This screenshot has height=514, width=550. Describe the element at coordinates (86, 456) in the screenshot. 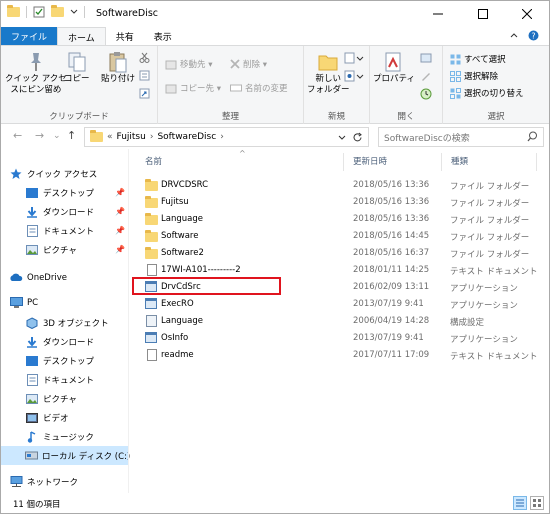

I see `nav-local-disk-label: ローカル ディスク (C:)` at that location.